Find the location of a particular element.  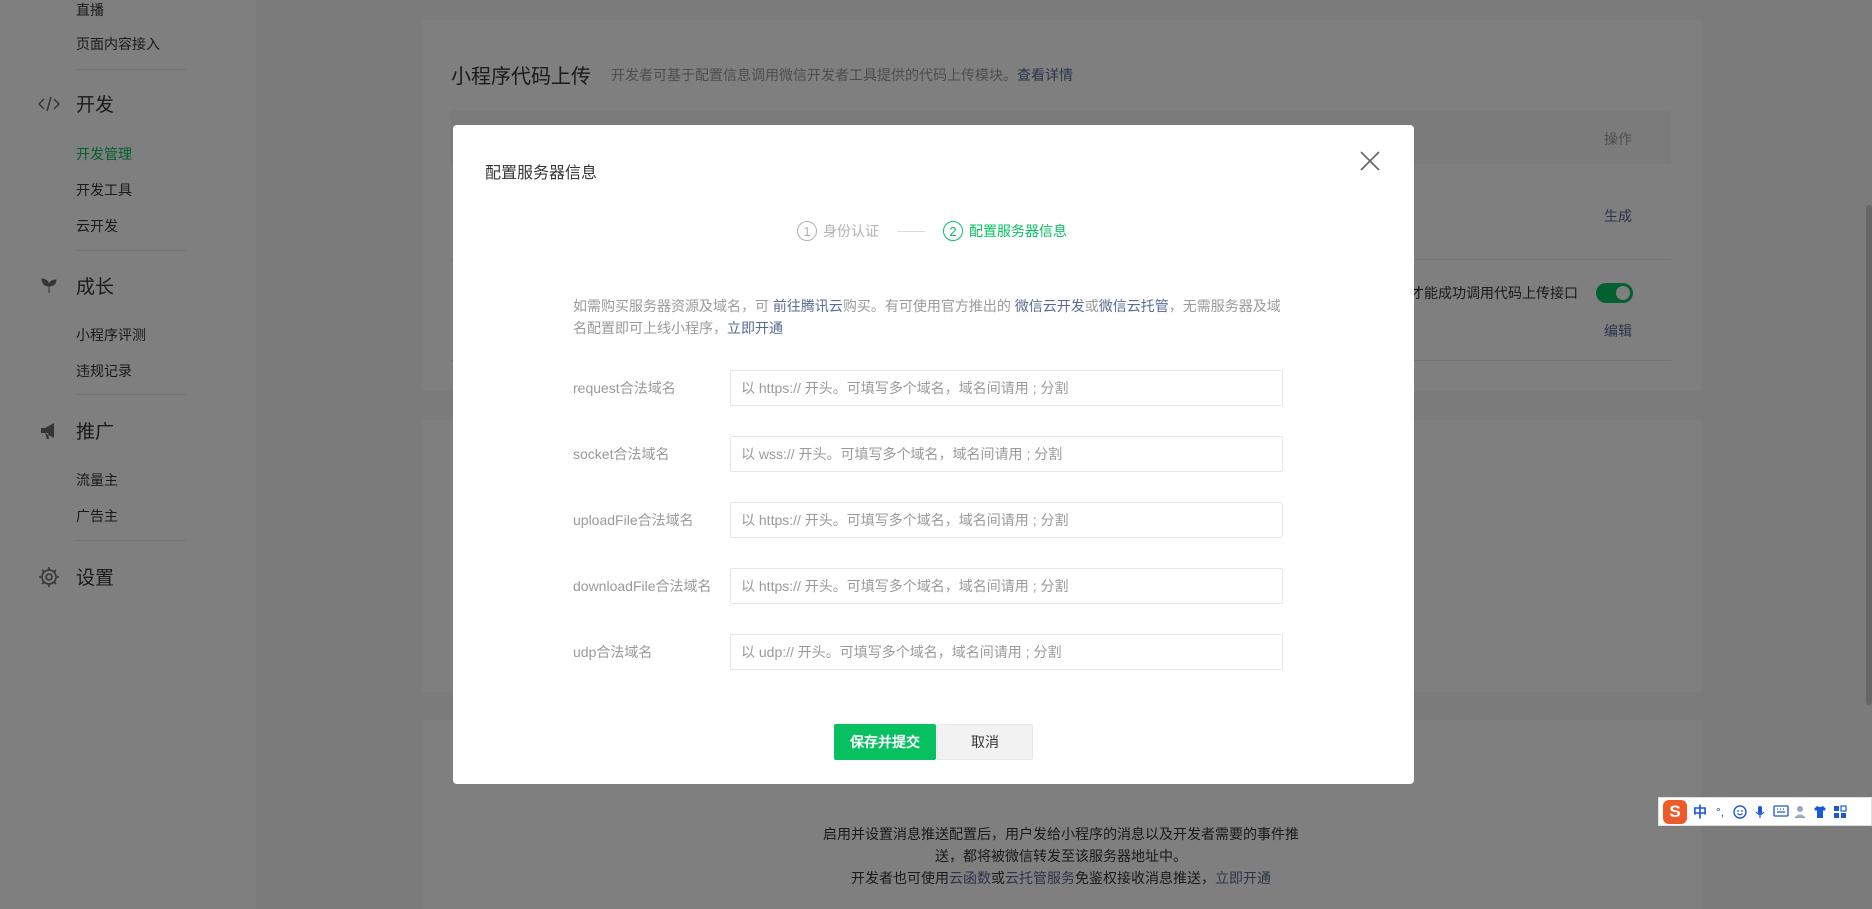

notice-text: 如需购买服务器资源及域名，可 is located at coordinates (671, 306).